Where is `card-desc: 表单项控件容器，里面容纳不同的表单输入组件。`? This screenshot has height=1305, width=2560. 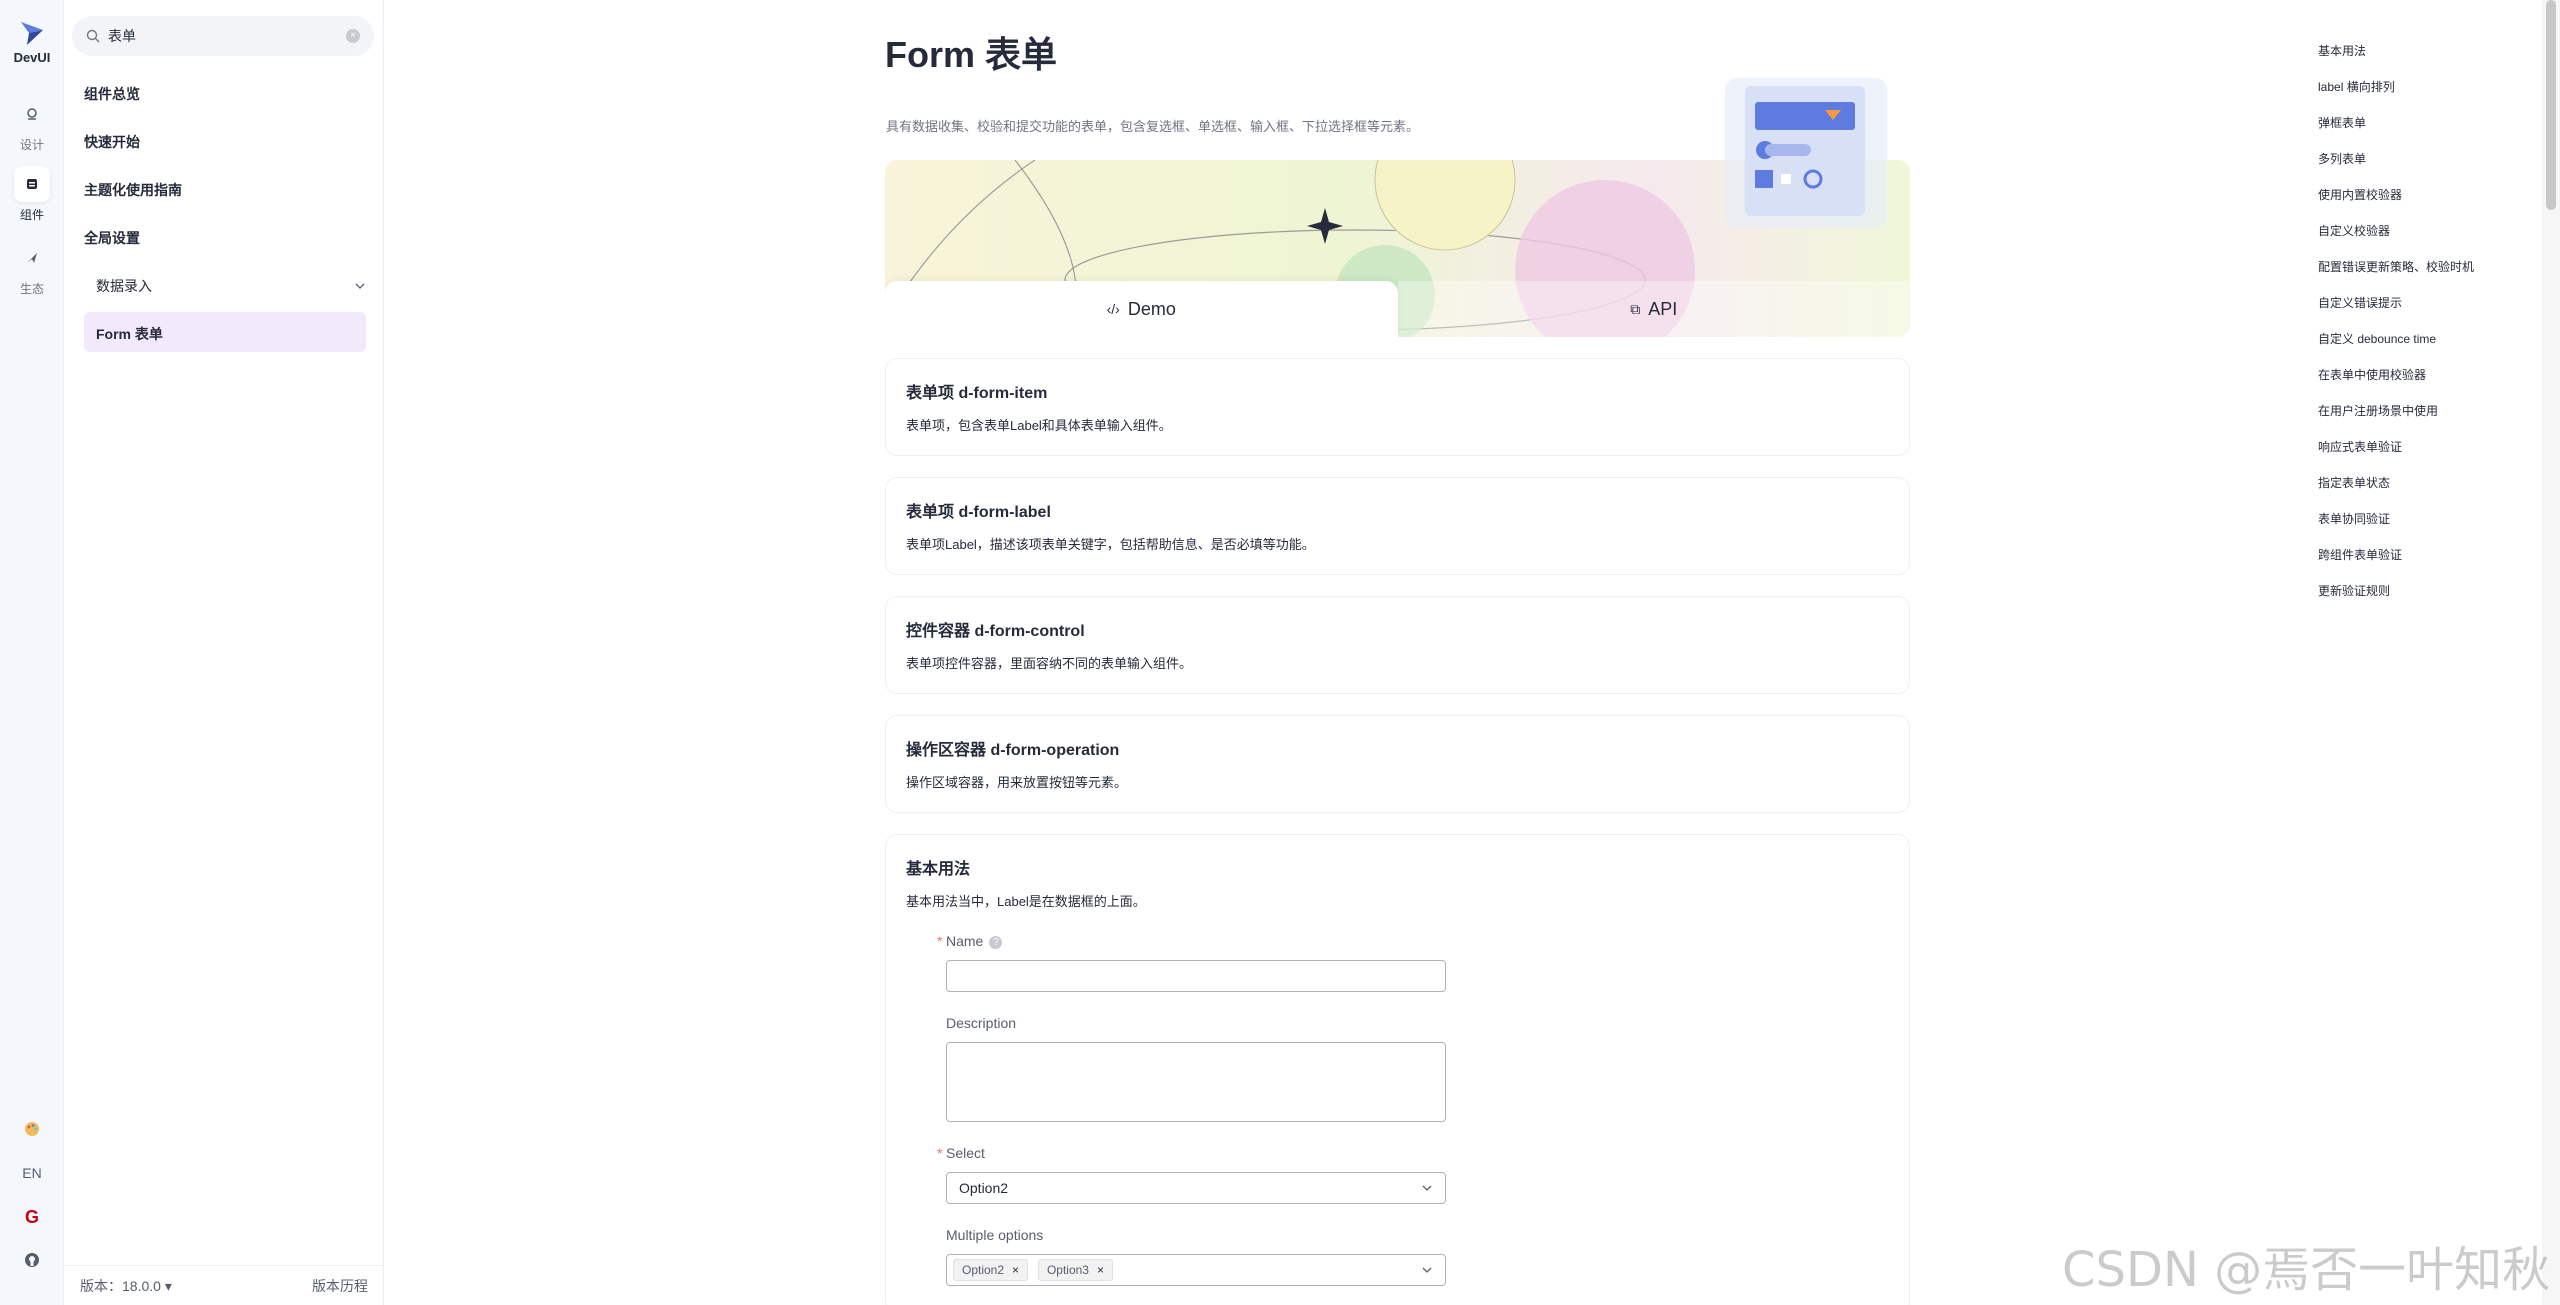
card-desc: 表单项控件容器，里面容纳不同的表单输入组件。 is located at coordinates (1049, 663).